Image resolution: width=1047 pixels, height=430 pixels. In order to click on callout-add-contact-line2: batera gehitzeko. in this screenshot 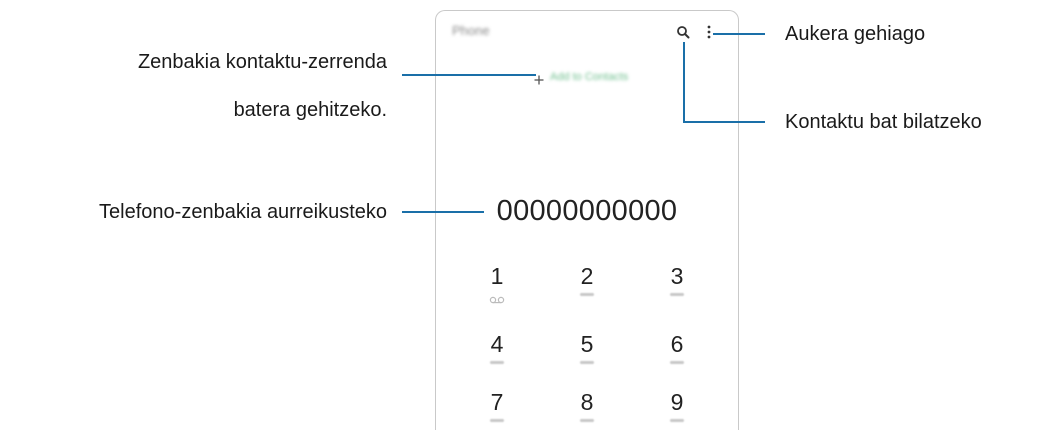, I will do `click(310, 110)`.